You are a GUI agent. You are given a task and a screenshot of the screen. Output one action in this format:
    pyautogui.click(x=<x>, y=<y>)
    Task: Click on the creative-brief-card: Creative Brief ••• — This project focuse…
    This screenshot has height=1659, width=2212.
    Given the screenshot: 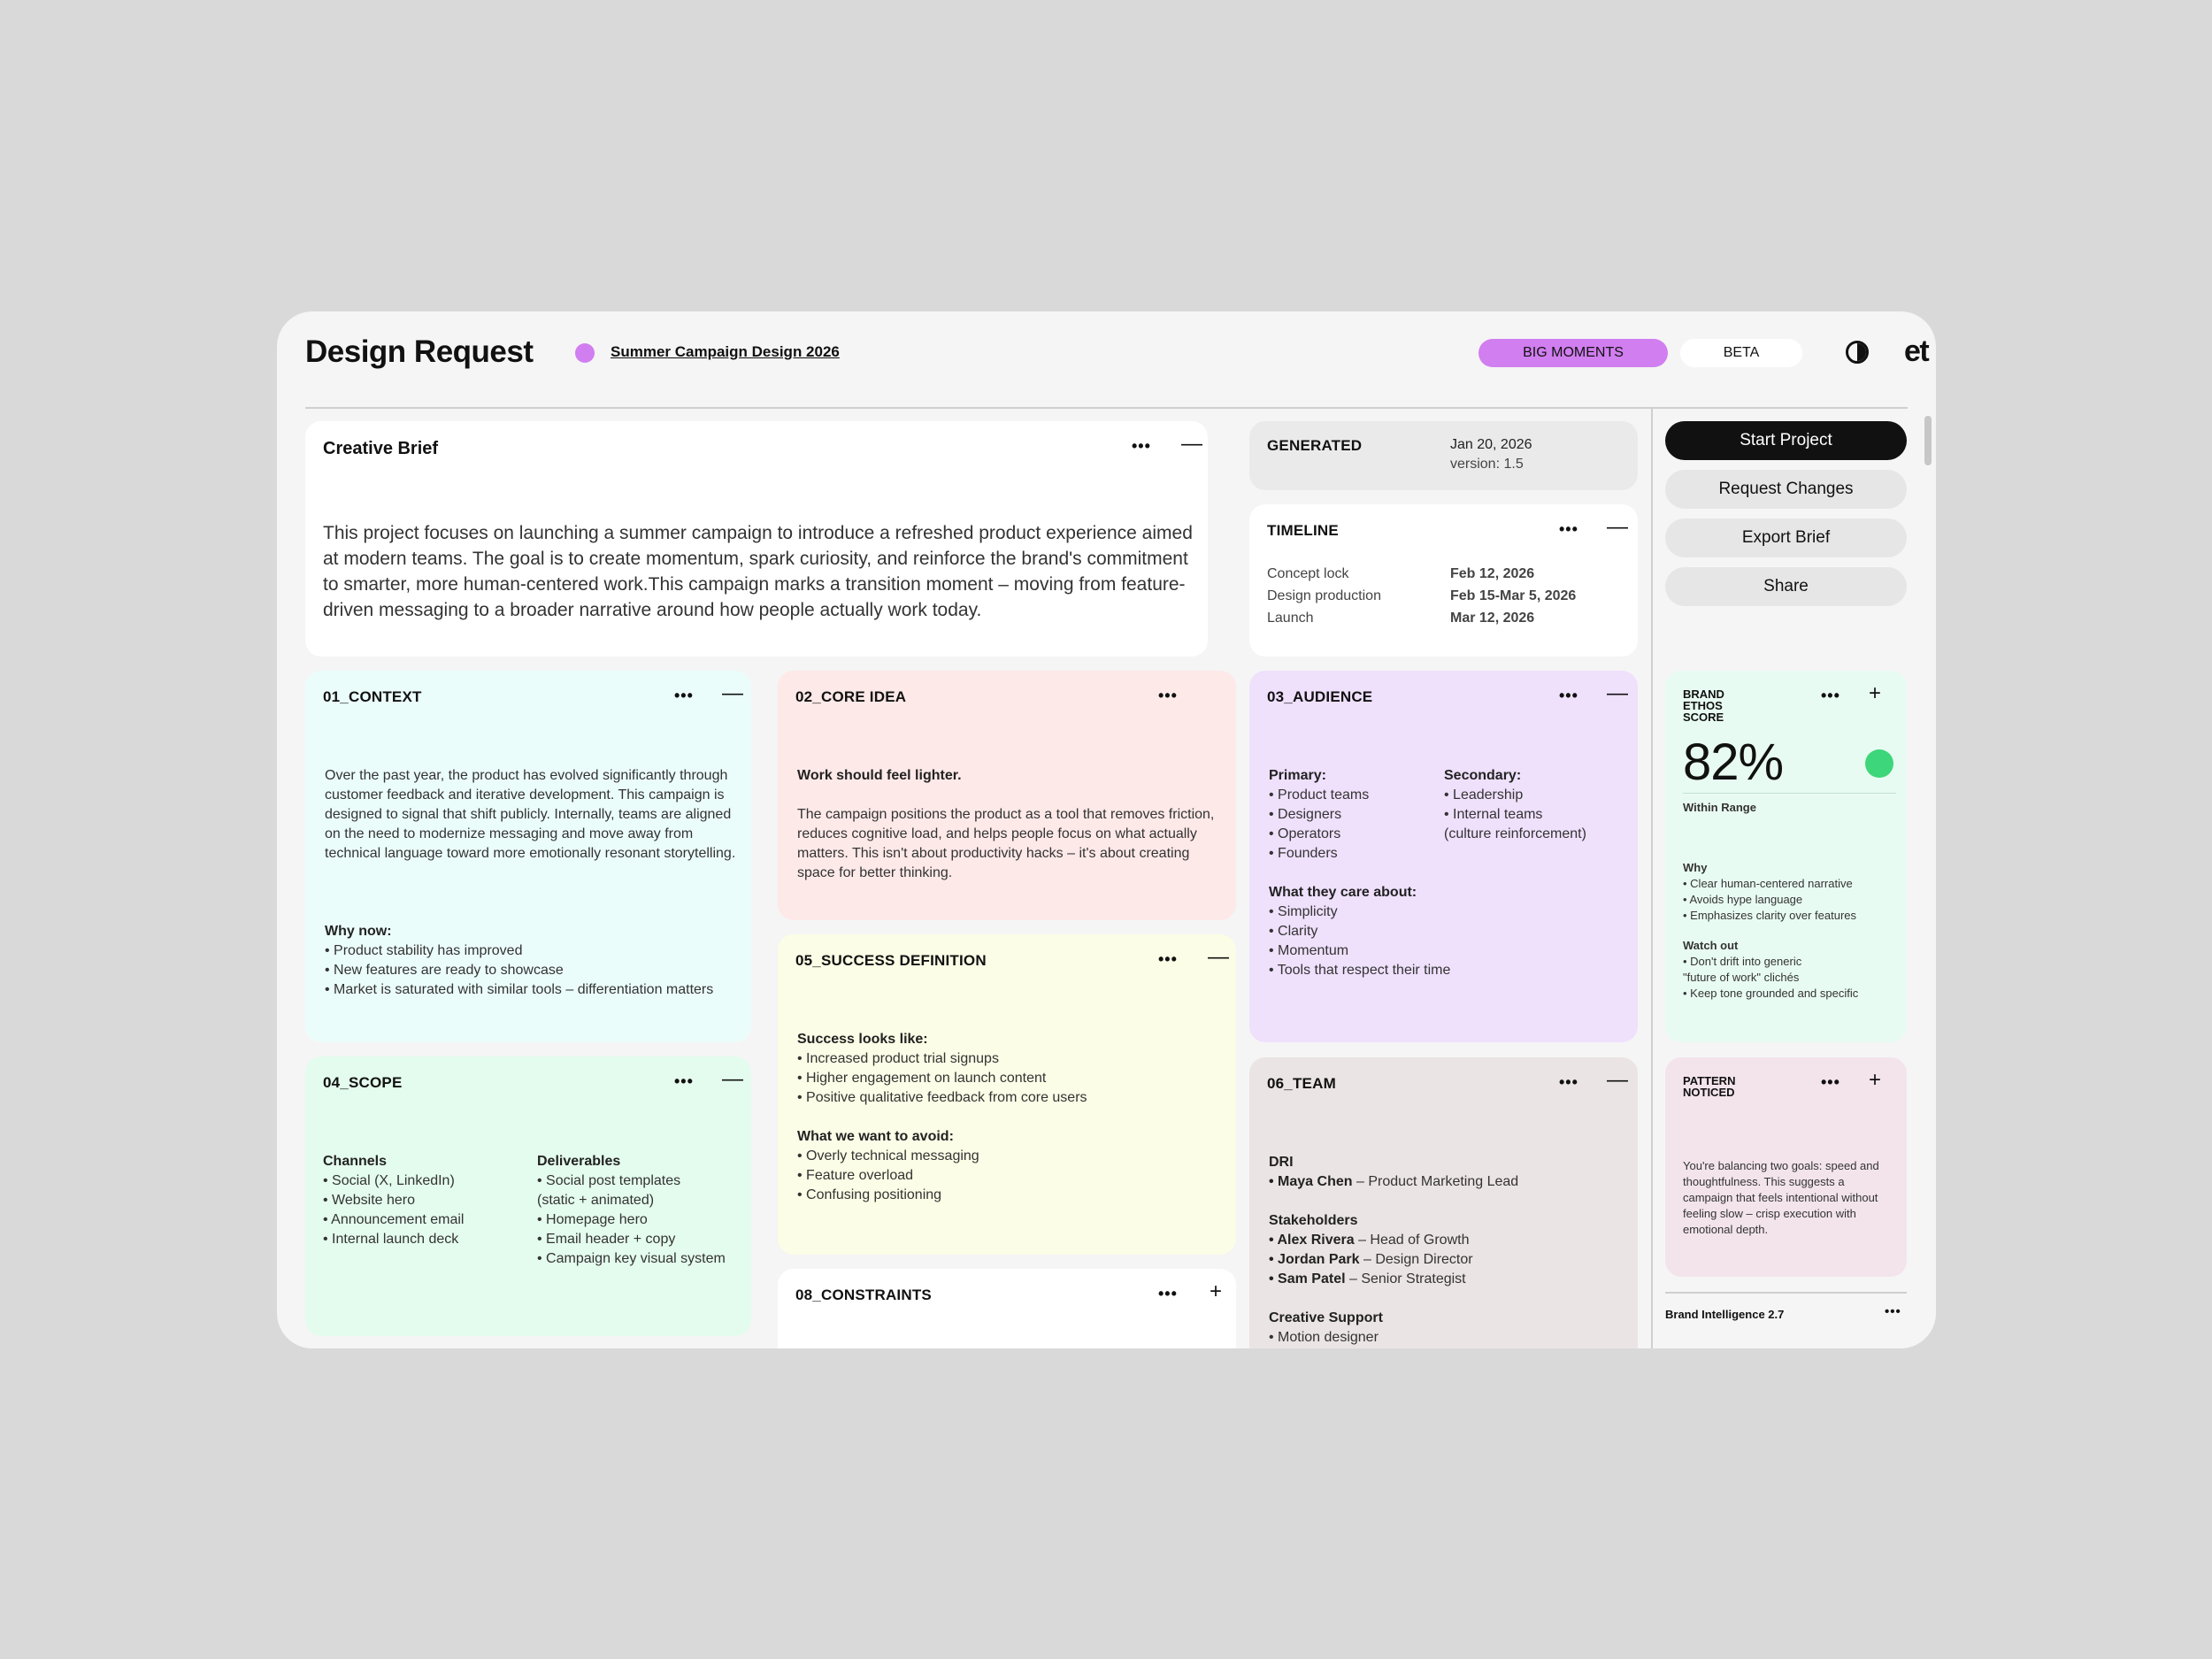 What is the action you would take?
    pyautogui.click(x=757, y=539)
    